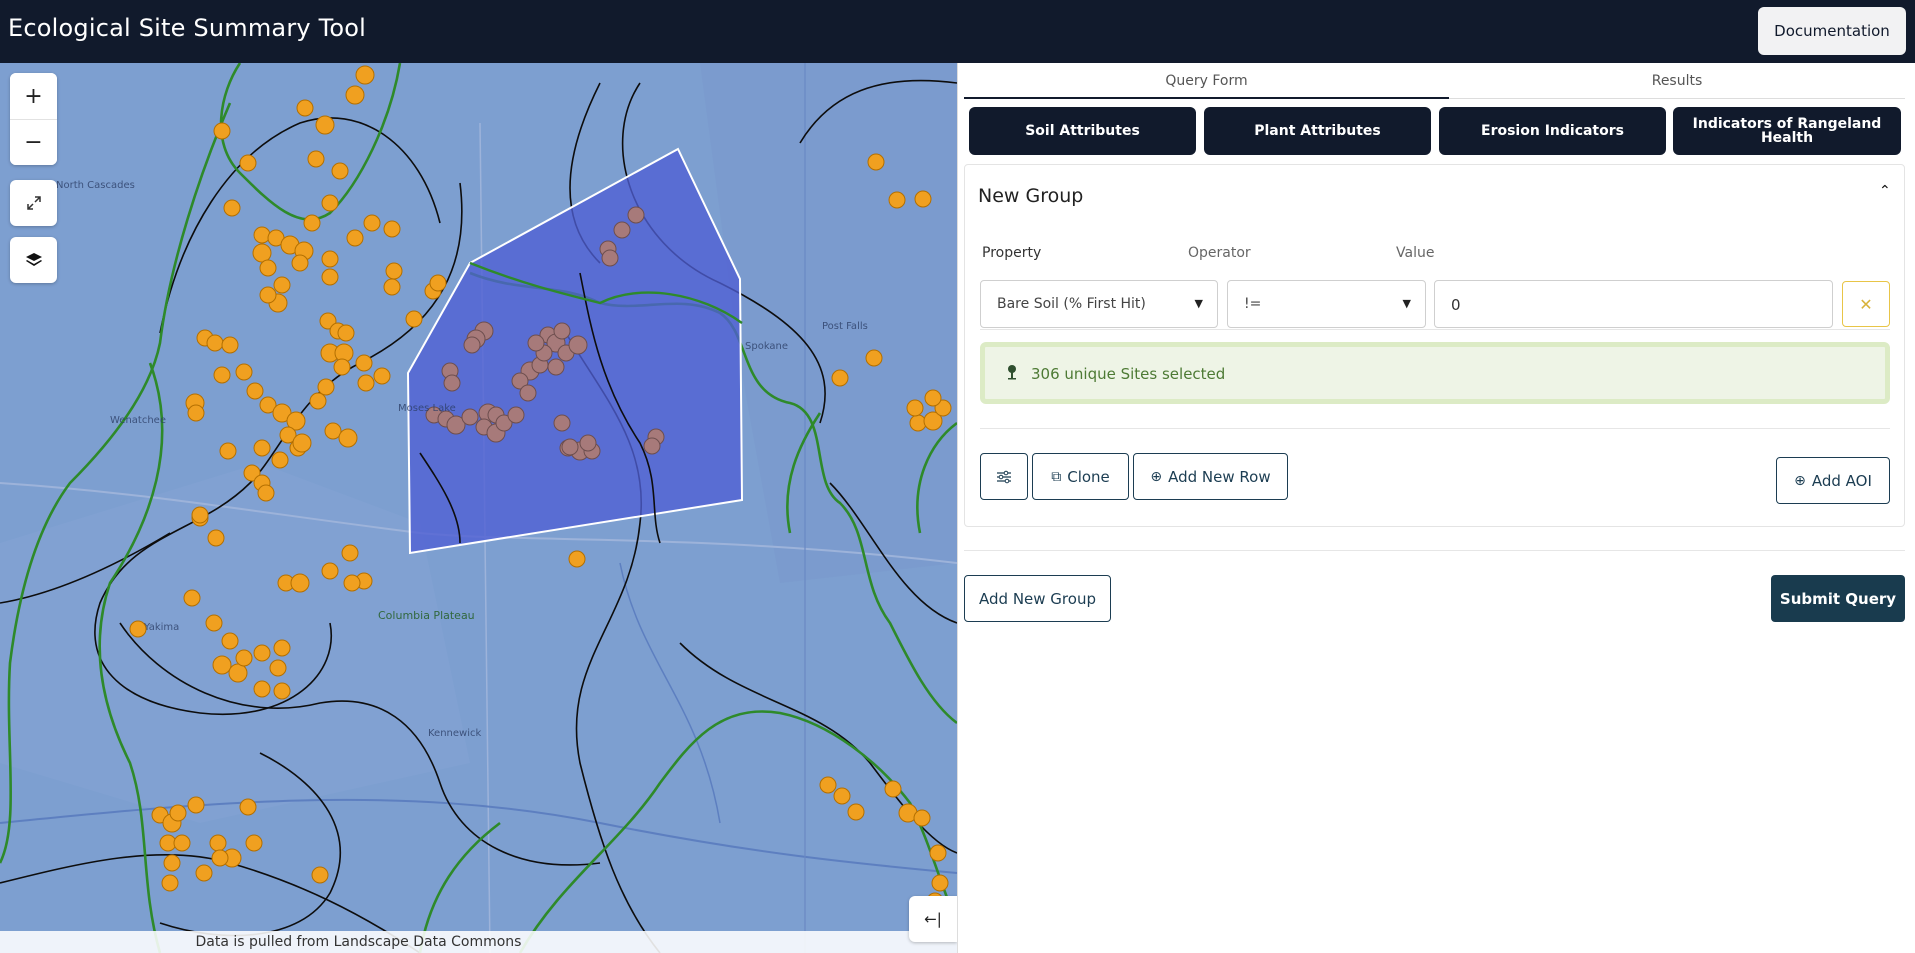 This screenshot has height=953, width=1915. I want to click on operator-select: != ▼, so click(1326, 304).